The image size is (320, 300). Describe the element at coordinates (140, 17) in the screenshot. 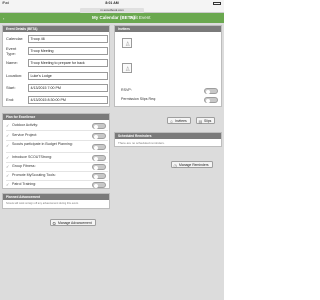

I see `page-title: Edit Event` at that location.